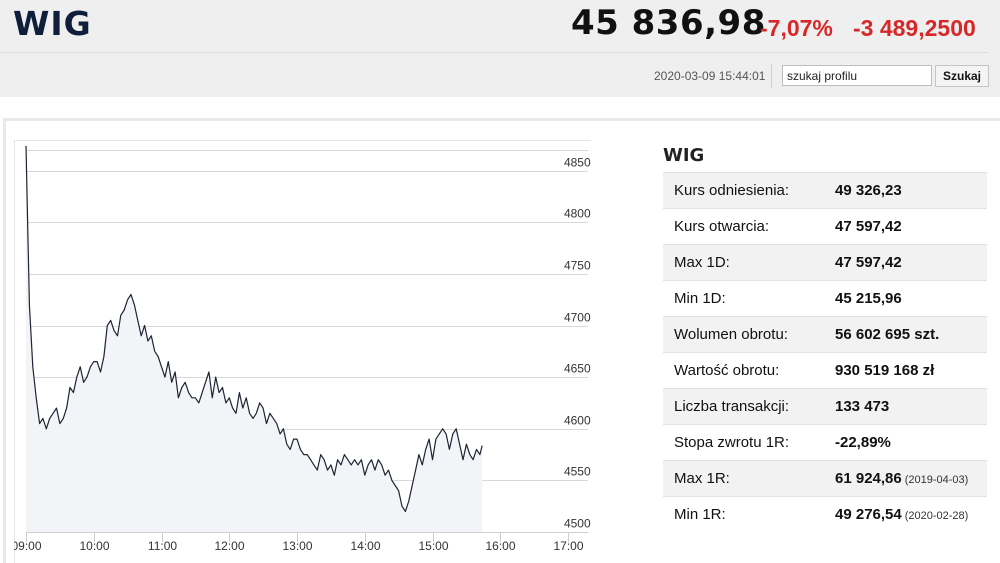 Image resolution: width=1000 pixels, height=563 pixels. I want to click on x-tick-label: 11:00, so click(162, 546).